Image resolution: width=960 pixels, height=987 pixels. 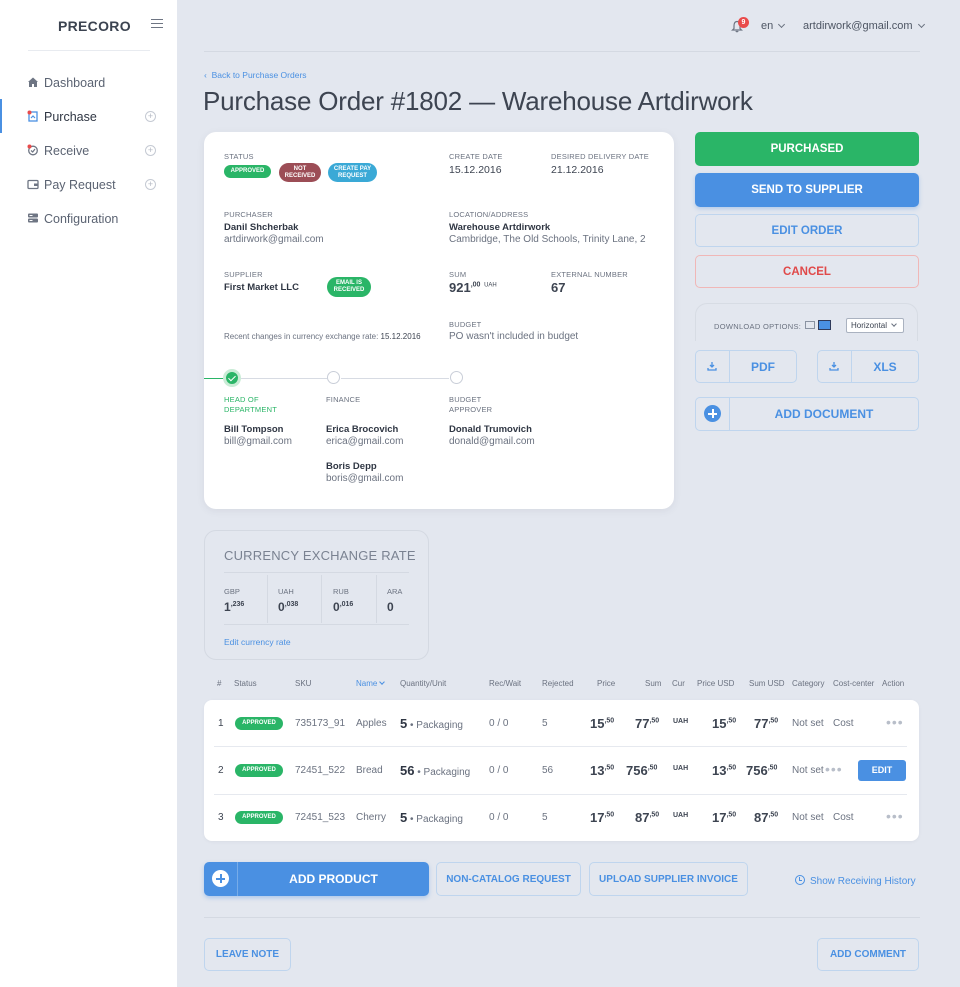 What do you see at coordinates (758, 326) in the screenshot?
I see `download-options-label: DOWNLOAD OPTIONS:` at bounding box center [758, 326].